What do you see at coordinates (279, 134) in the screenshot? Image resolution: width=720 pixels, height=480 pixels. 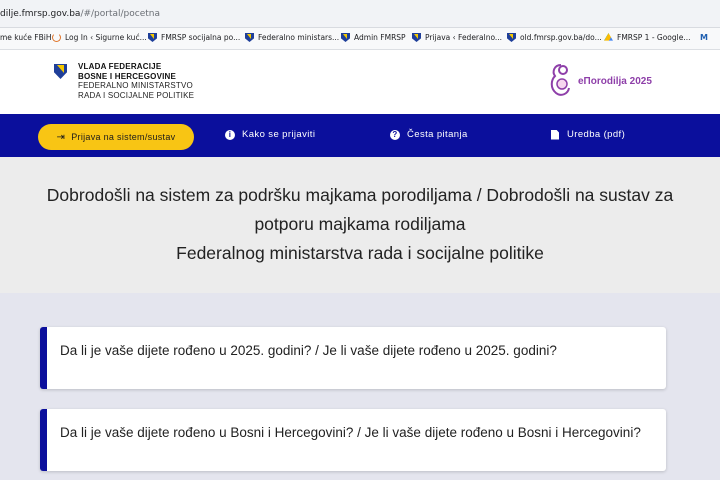 I see `nav-how-to-label: Kako se prijaviti` at bounding box center [279, 134].